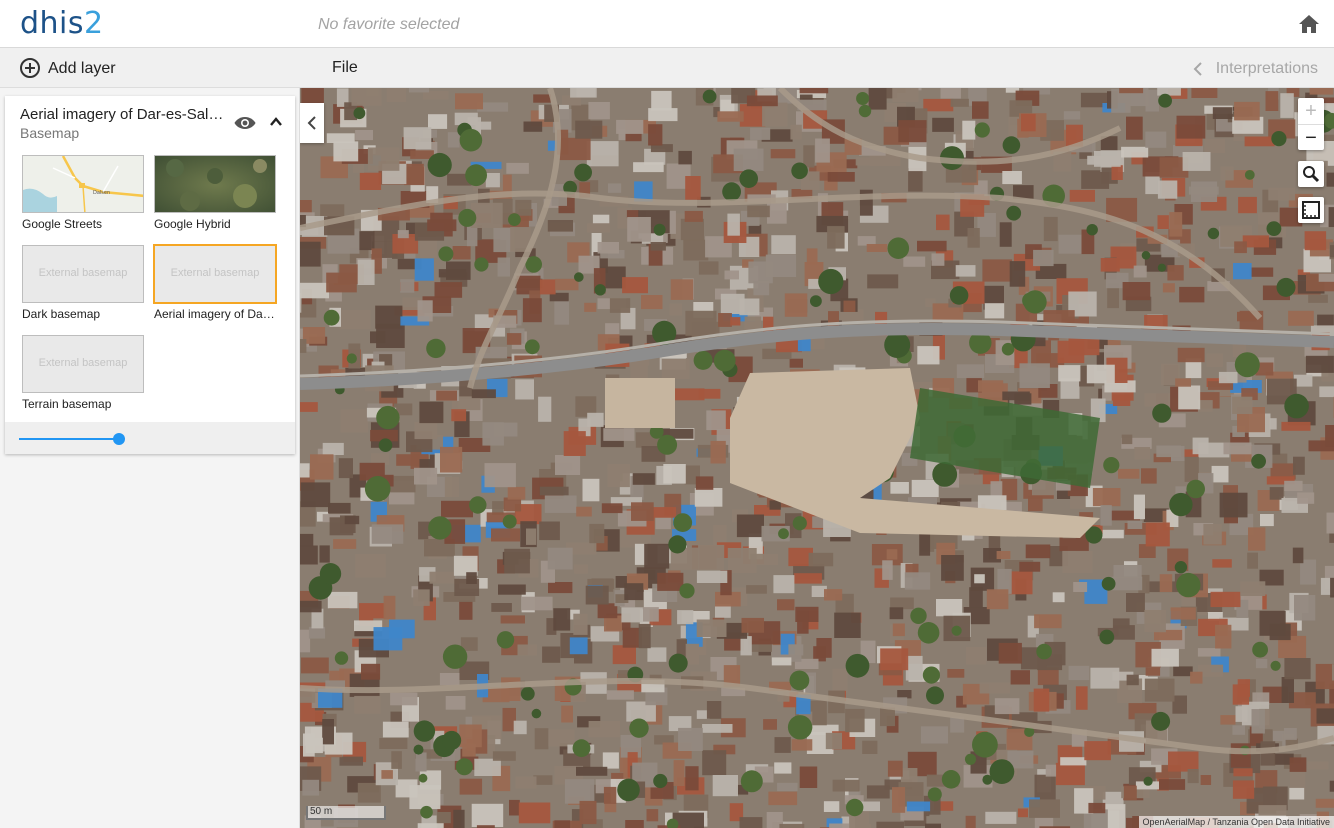 The height and width of the screenshot is (828, 1334). I want to click on app-header: dhis2 No favorite selected, so click(667, 24).